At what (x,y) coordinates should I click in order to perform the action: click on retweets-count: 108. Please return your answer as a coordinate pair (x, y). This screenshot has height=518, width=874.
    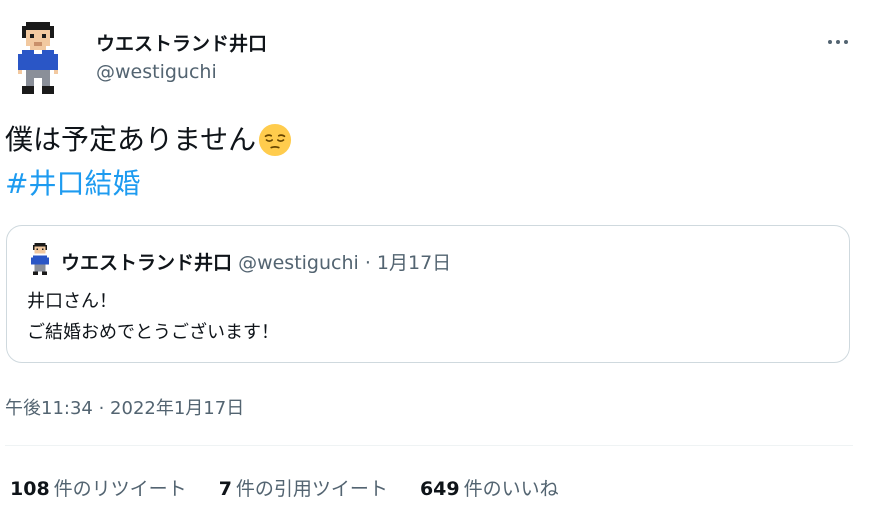
    Looking at the image, I should click on (30, 489).